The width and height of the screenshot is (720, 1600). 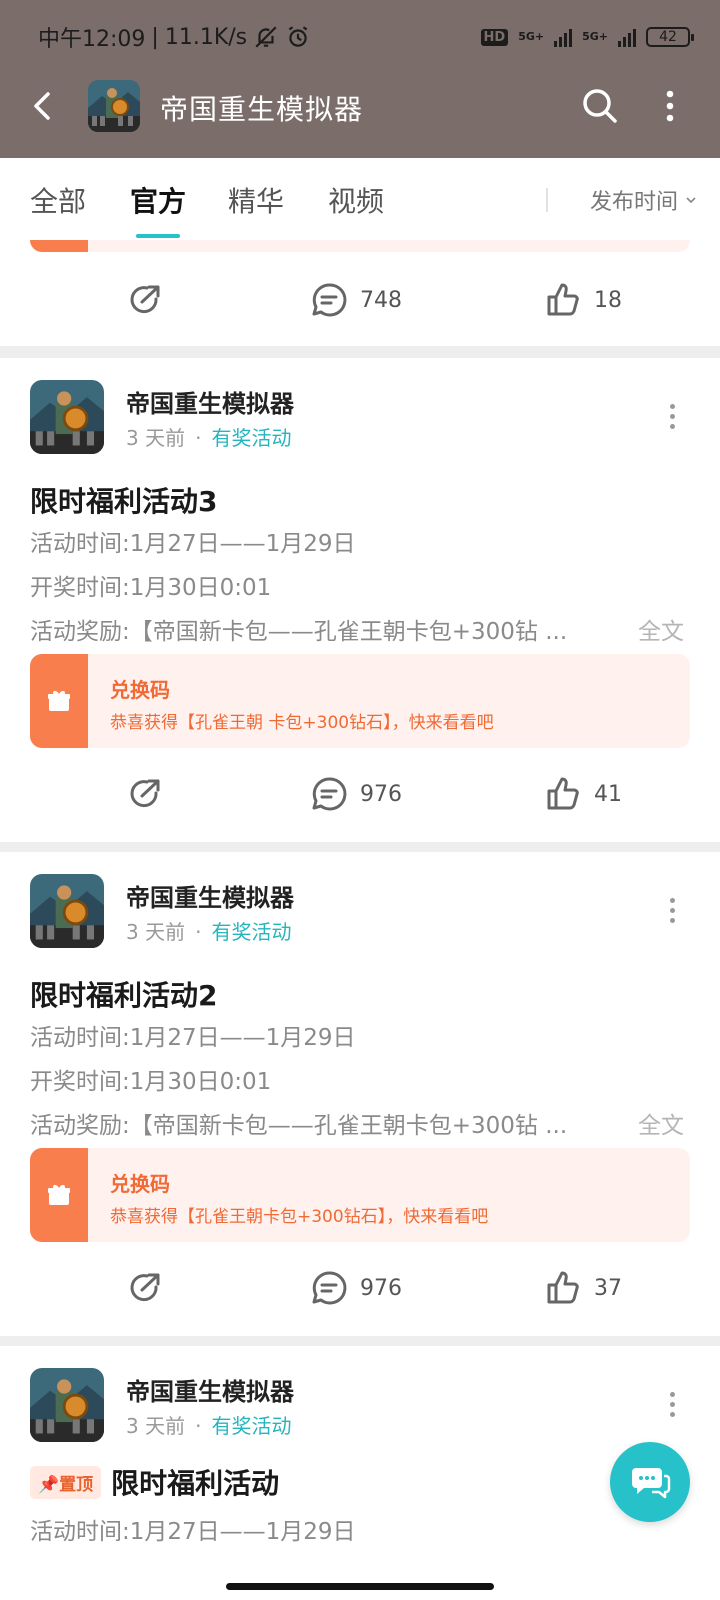 What do you see at coordinates (691, 200) in the screenshot?
I see `chevron-down-icon` at bounding box center [691, 200].